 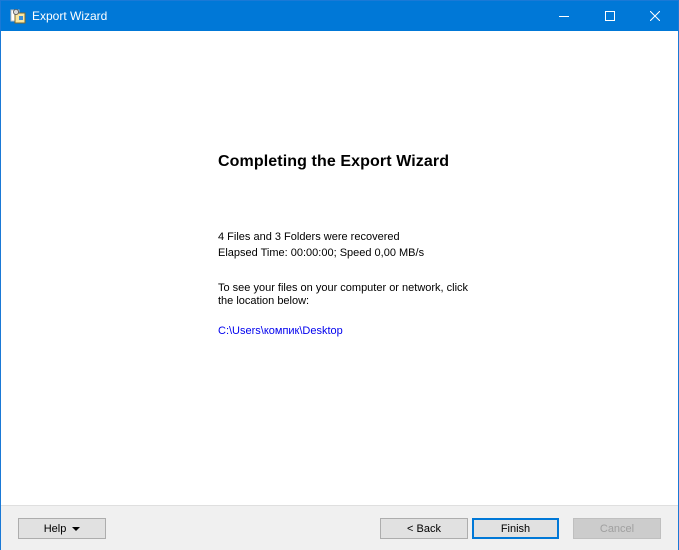 I want to click on location-link: C:\Users\компик\Desktop, so click(x=280, y=331).